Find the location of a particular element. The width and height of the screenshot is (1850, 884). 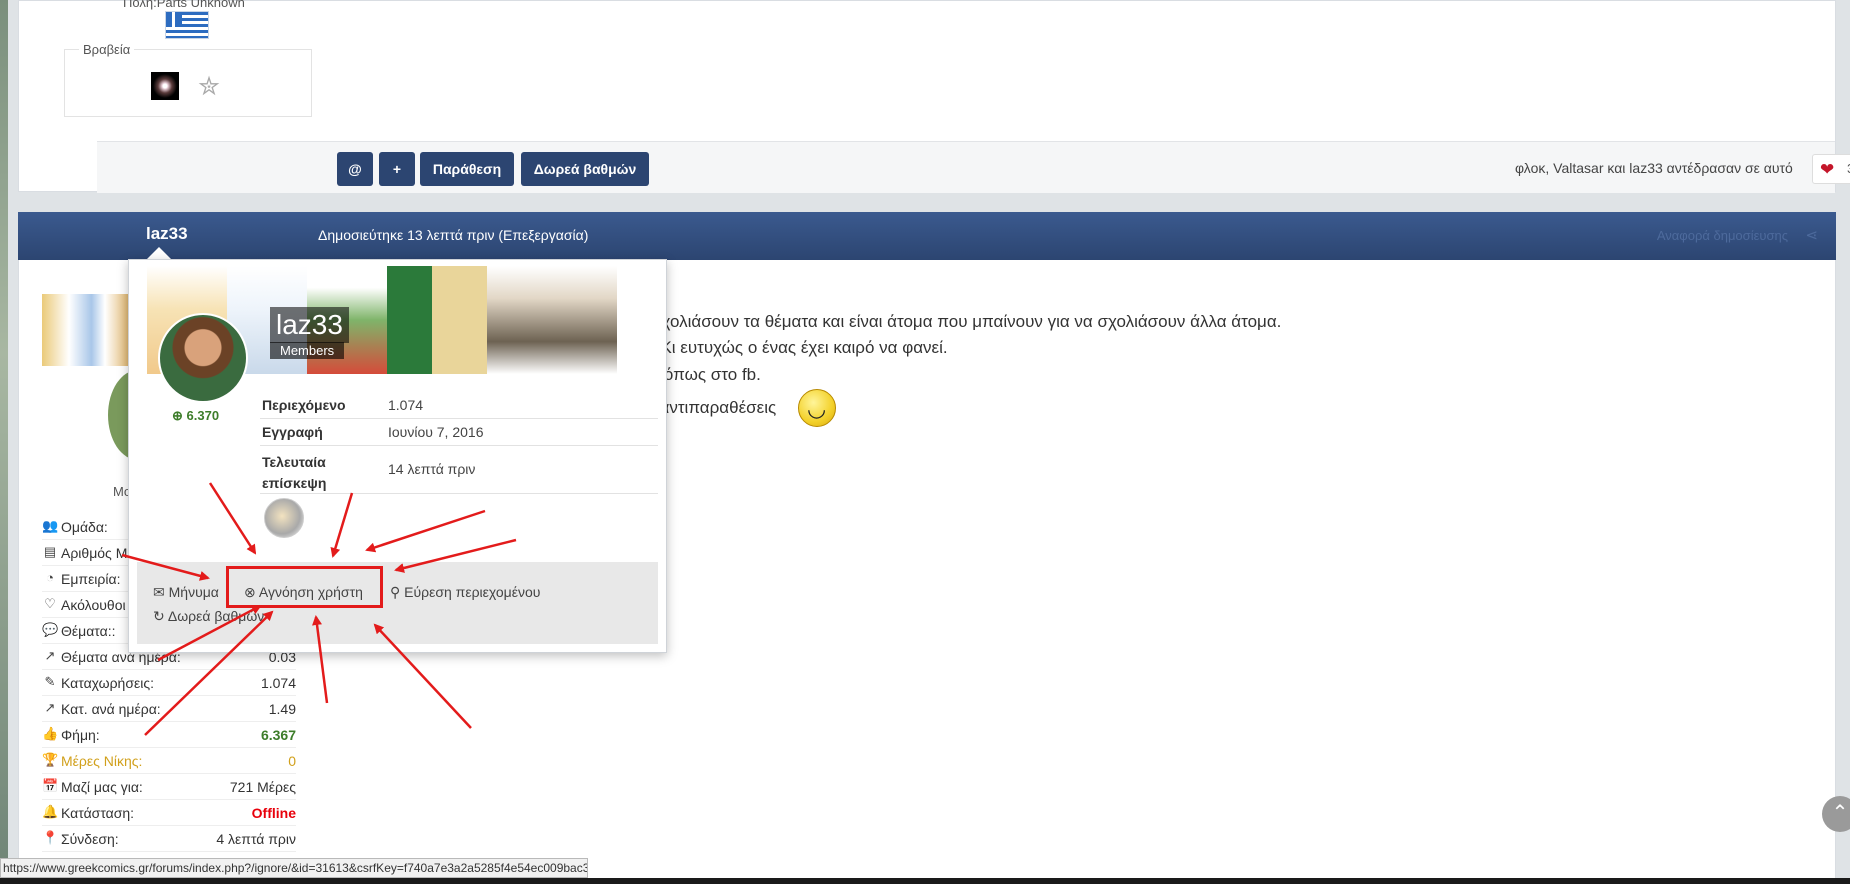

annotation-arrows is located at coordinates (319, 609).